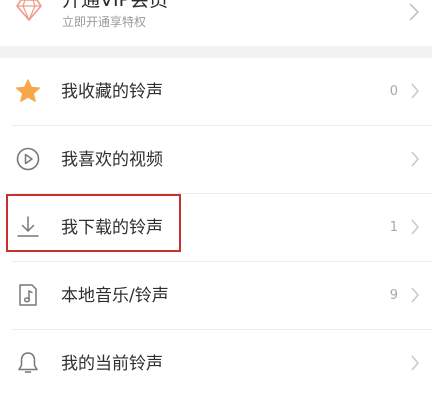 This screenshot has width=432, height=399. Describe the element at coordinates (216, 23) in the screenshot. I see `vip-entry: 开通VIP会员 立即开通享特权` at that location.